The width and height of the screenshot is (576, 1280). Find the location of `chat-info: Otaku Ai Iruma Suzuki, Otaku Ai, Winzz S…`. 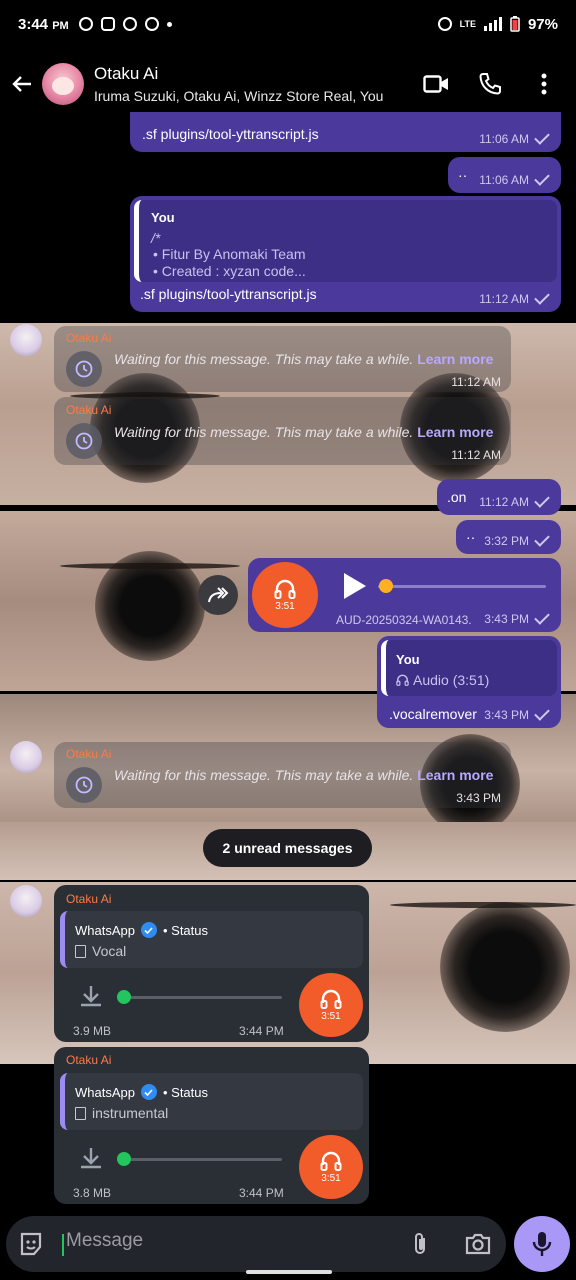

chat-info: Otaku Ai Iruma Suzuki, Otaku Ai, Winzz S… is located at coordinates (256, 84).